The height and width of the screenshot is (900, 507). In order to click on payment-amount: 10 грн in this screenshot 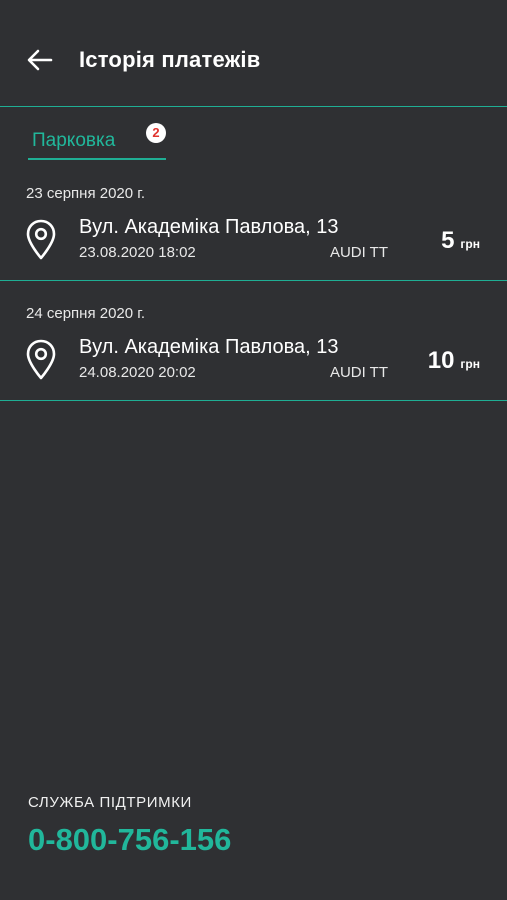, I will do `click(454, 361)`.